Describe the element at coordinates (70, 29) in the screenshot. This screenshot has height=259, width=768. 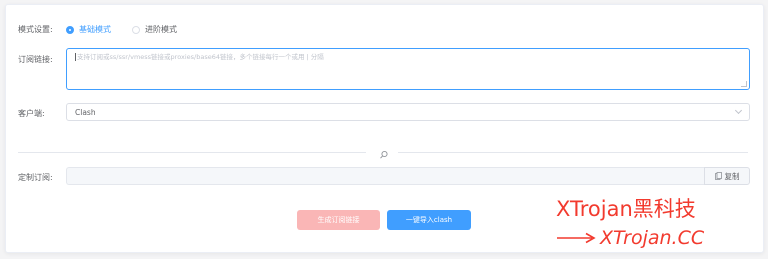
I see `radio-checked-icon` at that location.